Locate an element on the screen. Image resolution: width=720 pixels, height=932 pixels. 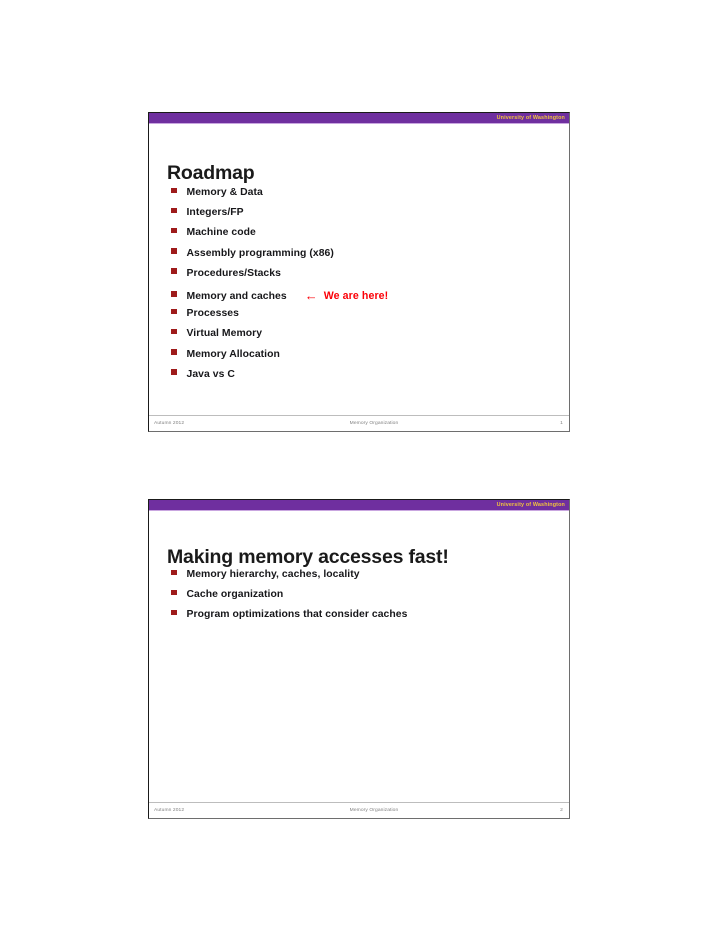
list-item: Cache organization is located at coordinates (289, 599).